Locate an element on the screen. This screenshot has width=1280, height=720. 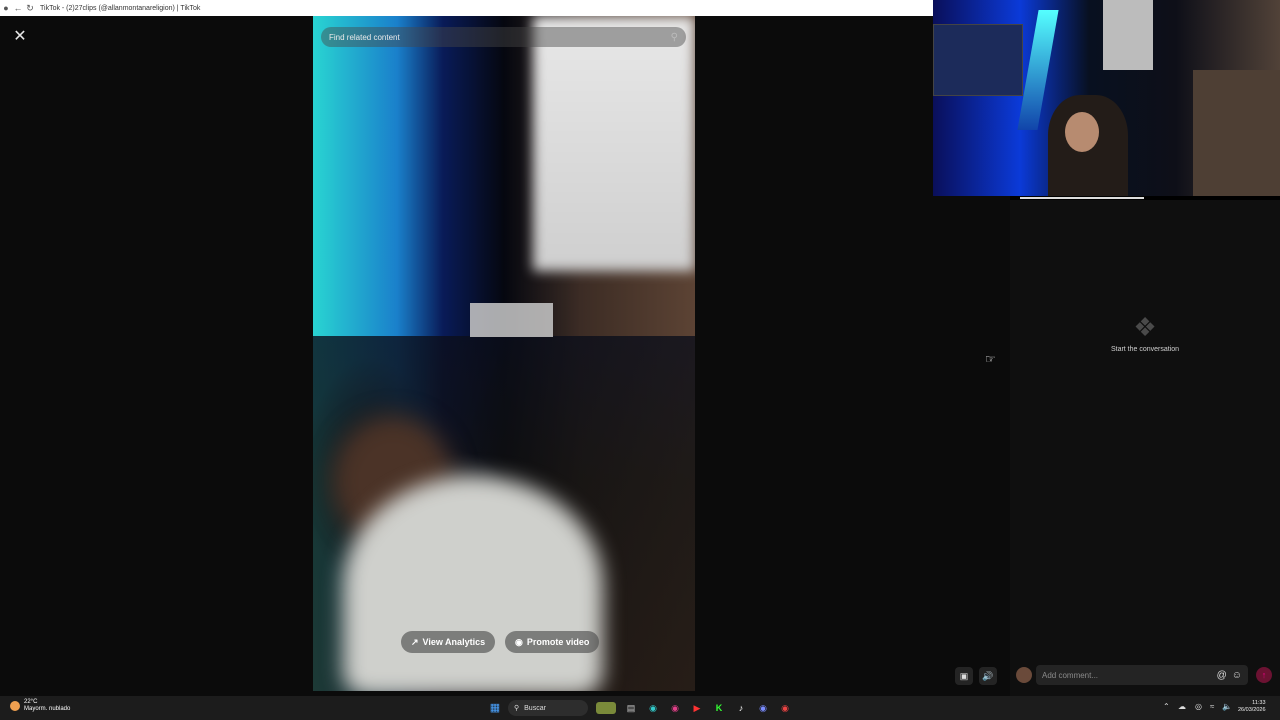
kick-icon: K is located at coordinates (719, 708).